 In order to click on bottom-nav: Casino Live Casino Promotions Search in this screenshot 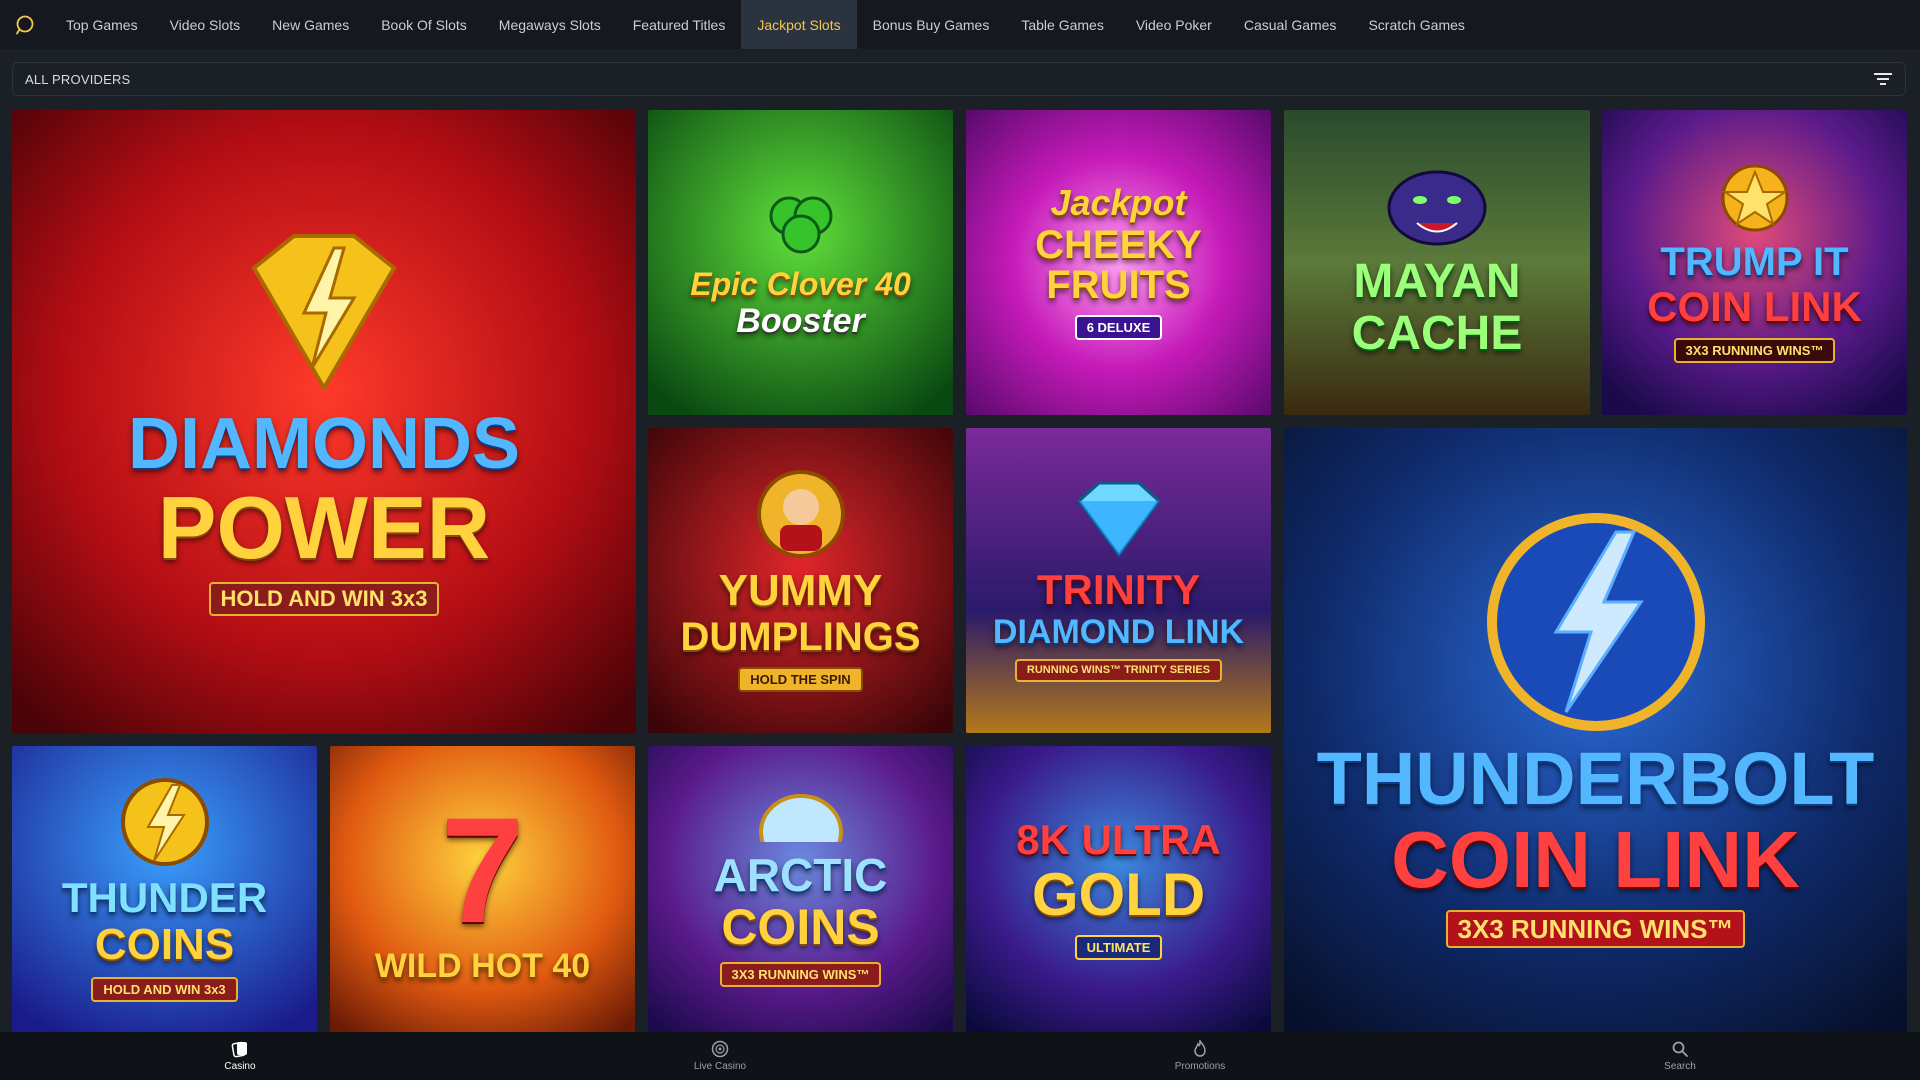, I will do `click(960, 1056)`.